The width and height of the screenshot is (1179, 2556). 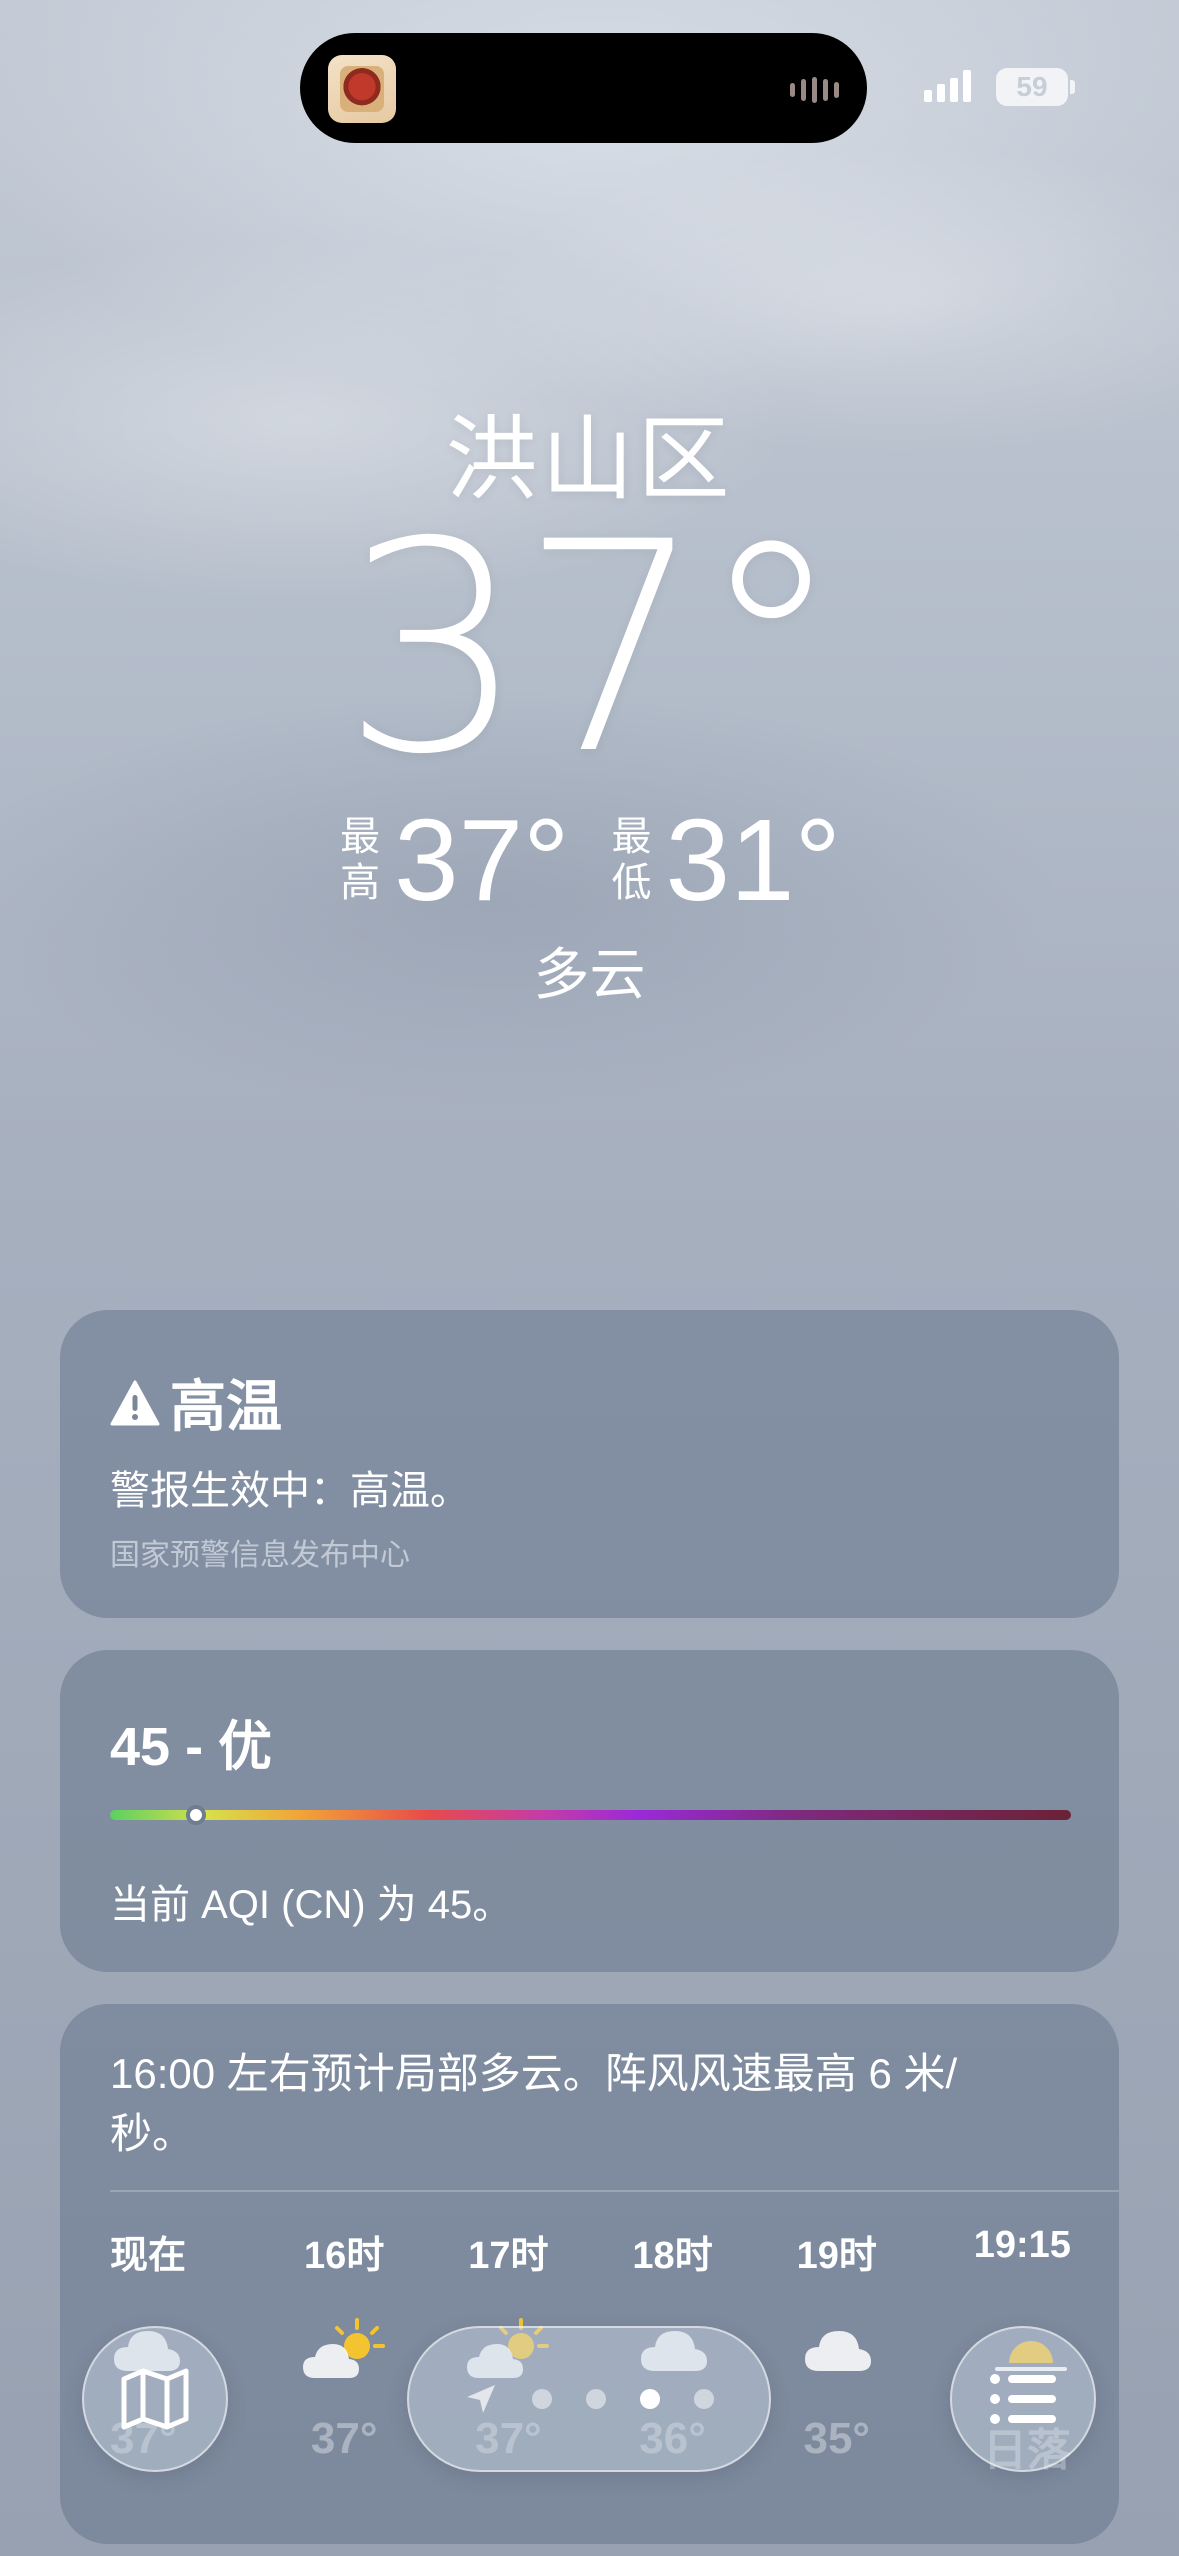 I want to click on weather-condition: 多云, so click(x=589, y=974).